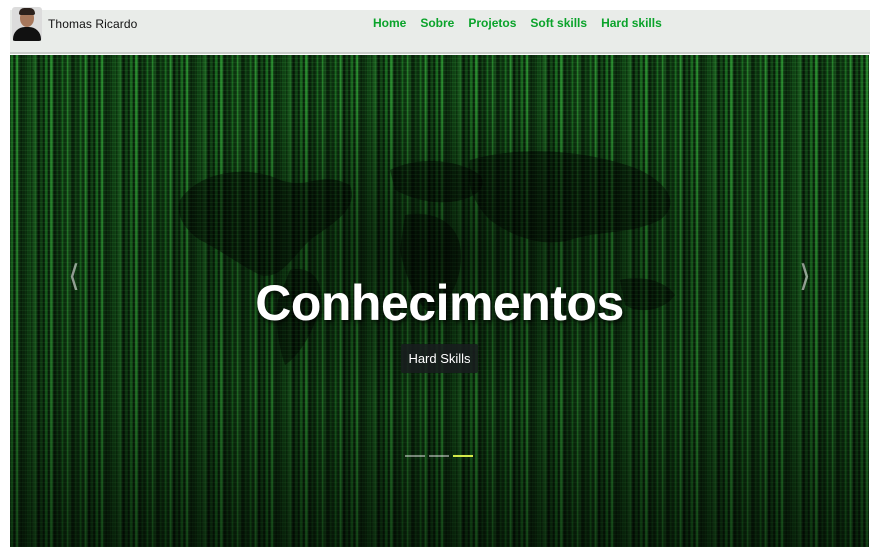 Image resolution: width=888 pixels, height=556 pixels. Describe the element at coordinates (93, 24) in the screenshot. I see `brand-name: Thomas Ricardo` at that location.